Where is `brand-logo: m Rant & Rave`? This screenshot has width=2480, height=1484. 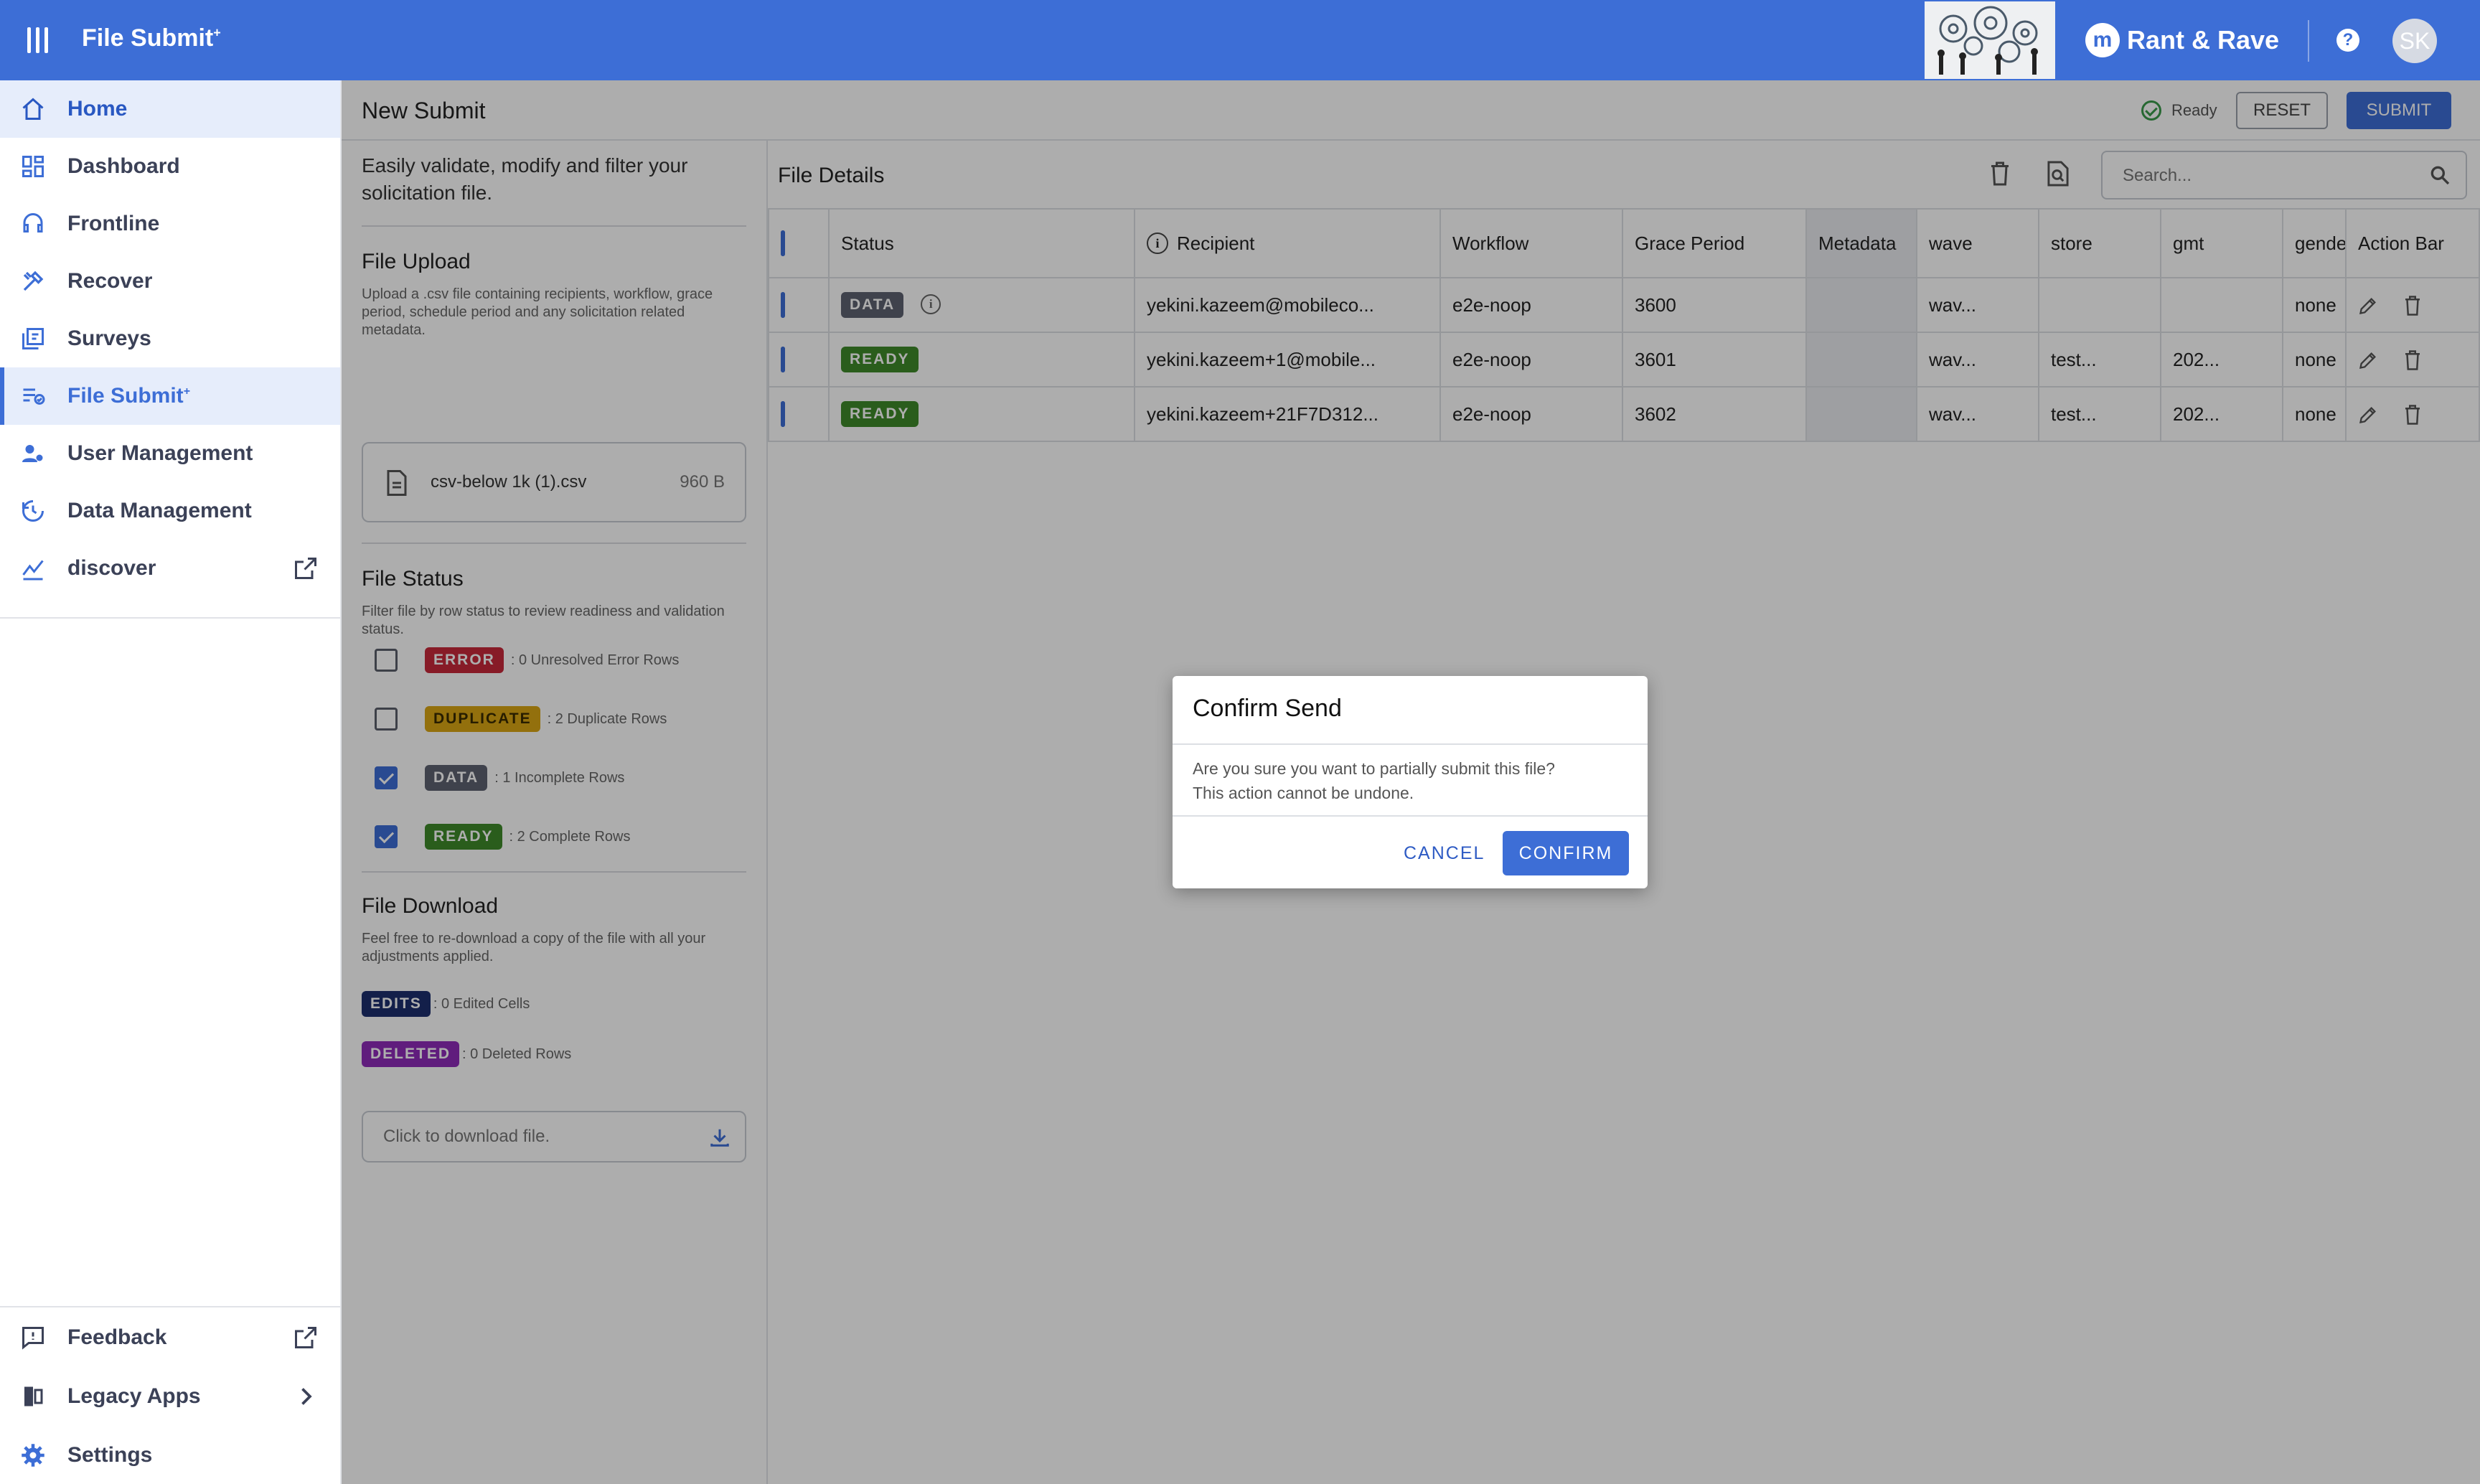 brand-logo: m Rant & Rave is located at coordinates (2182, 40).